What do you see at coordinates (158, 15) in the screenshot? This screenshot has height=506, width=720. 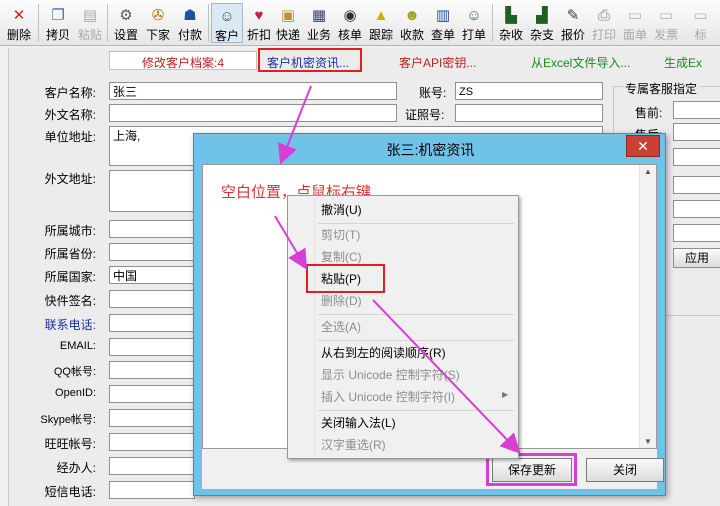 I see `supplier-icon: ✇` at bounding box center [158, 15].